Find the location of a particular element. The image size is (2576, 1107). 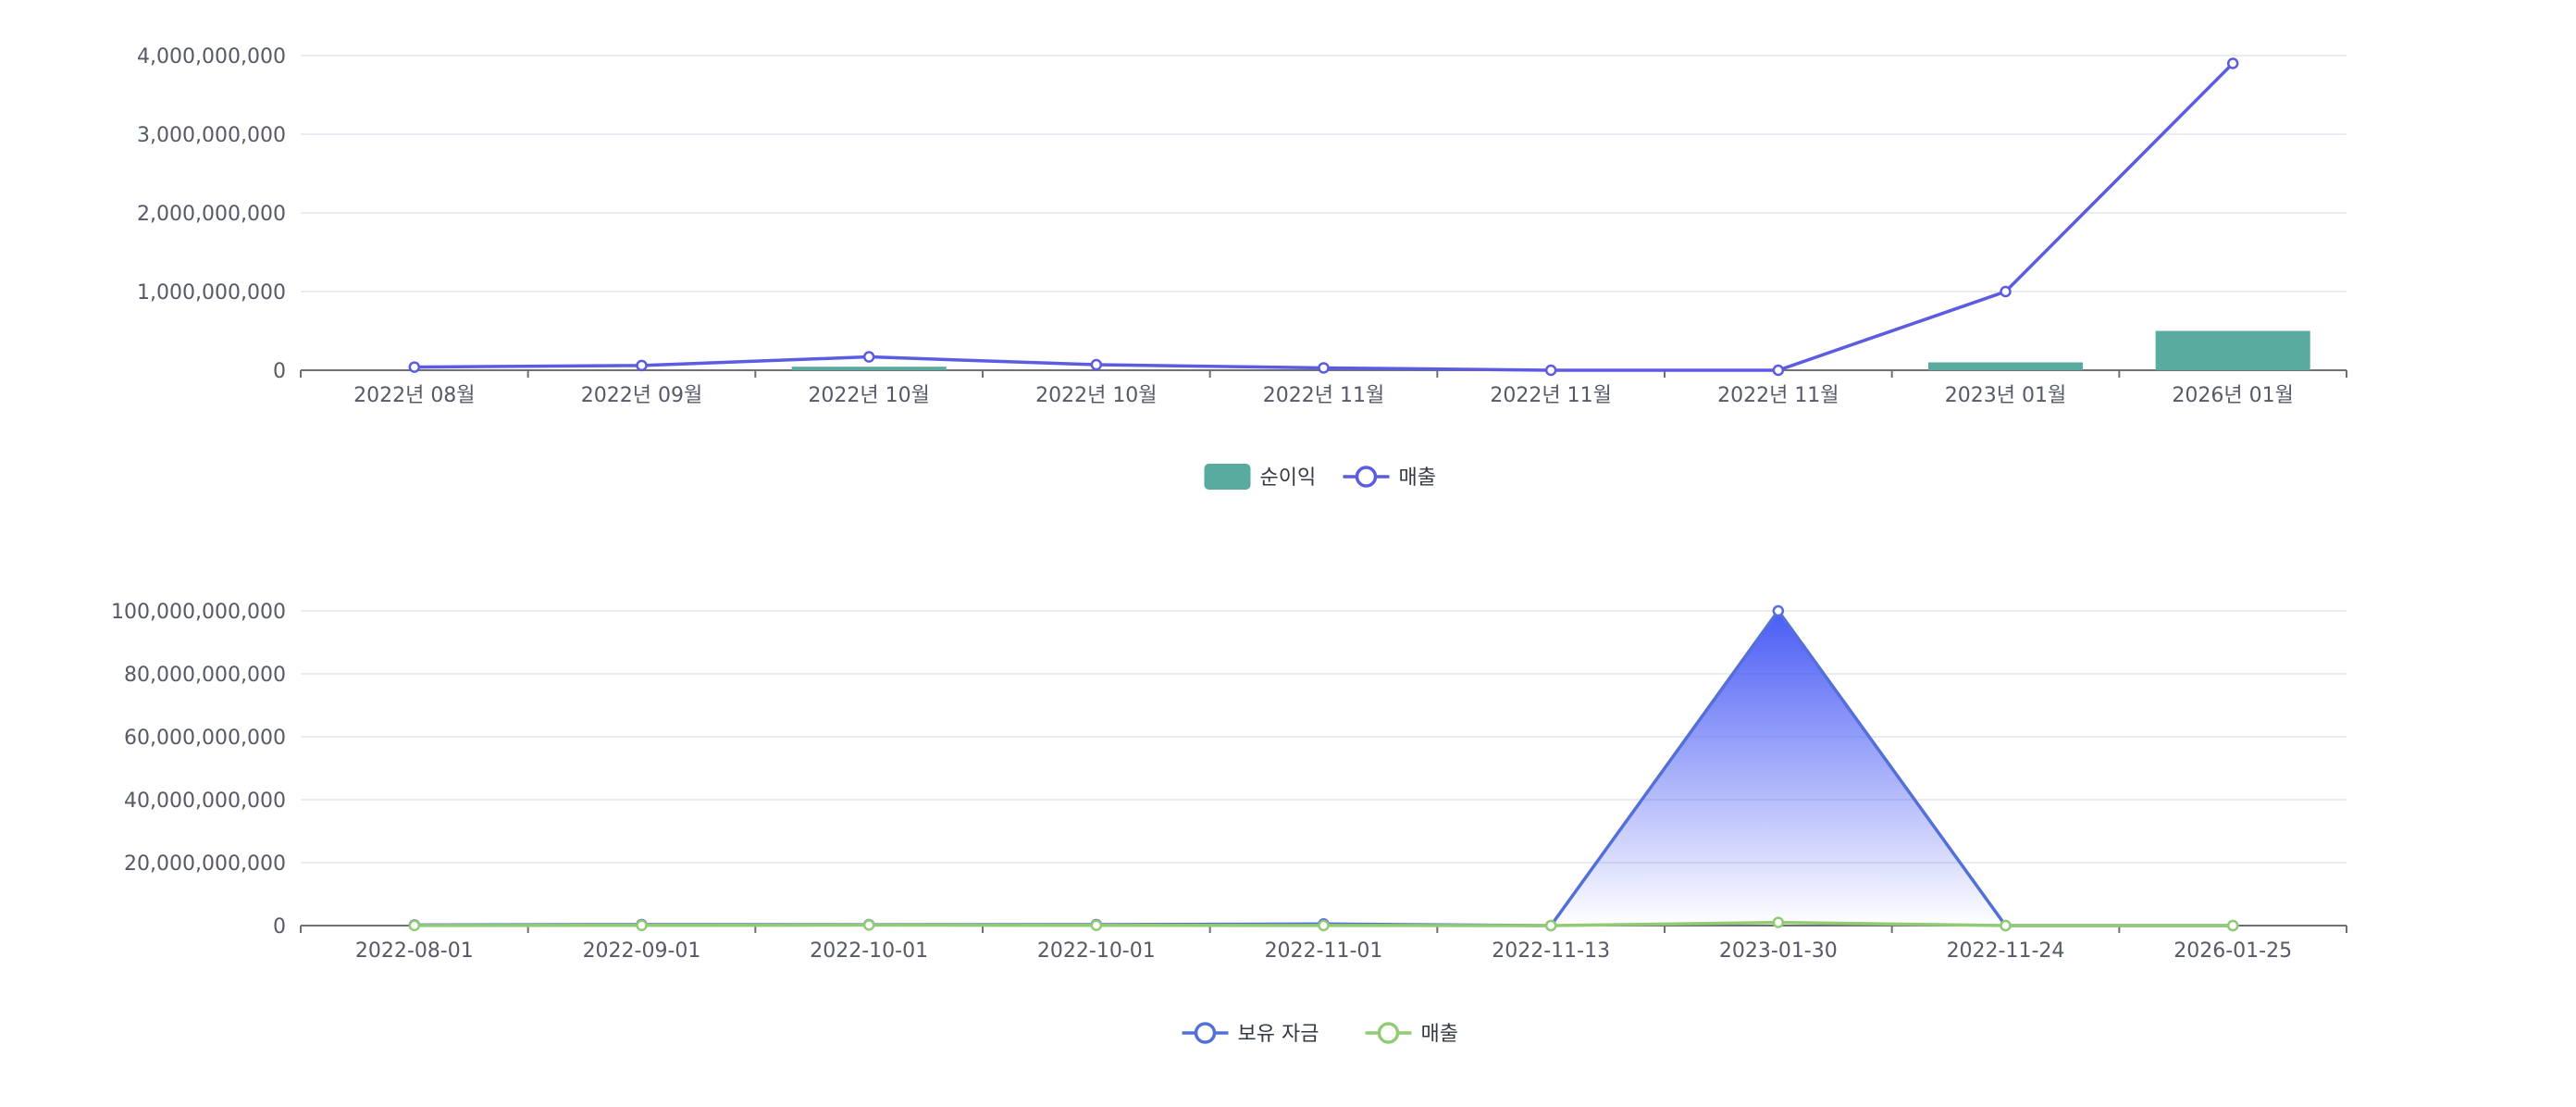

y-tick-label: 60,000,000,000 is located at coordinates (205, 738).